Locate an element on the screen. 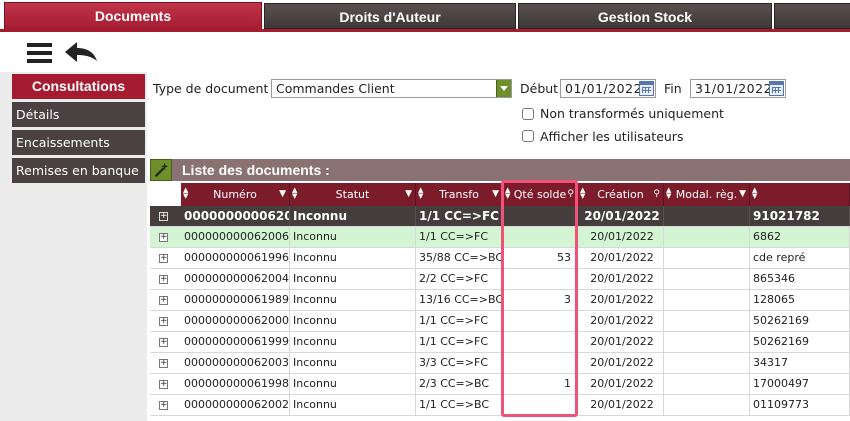 Image resolution: width=850 pixels, height=421 pixels. top-tabs: Documents Droits d'Auteur Gestion Stock is located at coordinates (425, 16).